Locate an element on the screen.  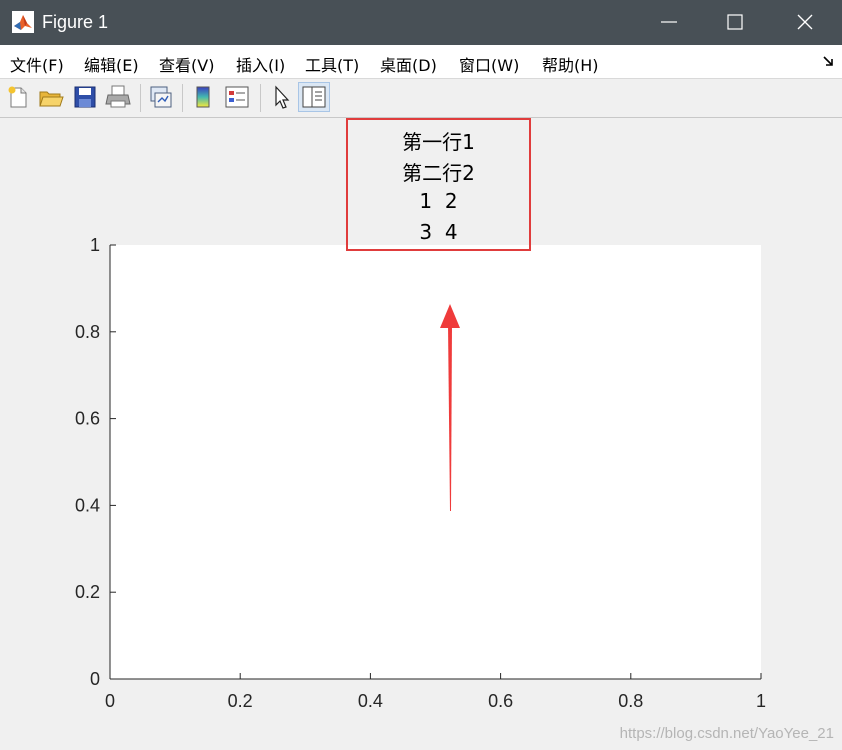
print-icon is located at coordinates (118, 96).